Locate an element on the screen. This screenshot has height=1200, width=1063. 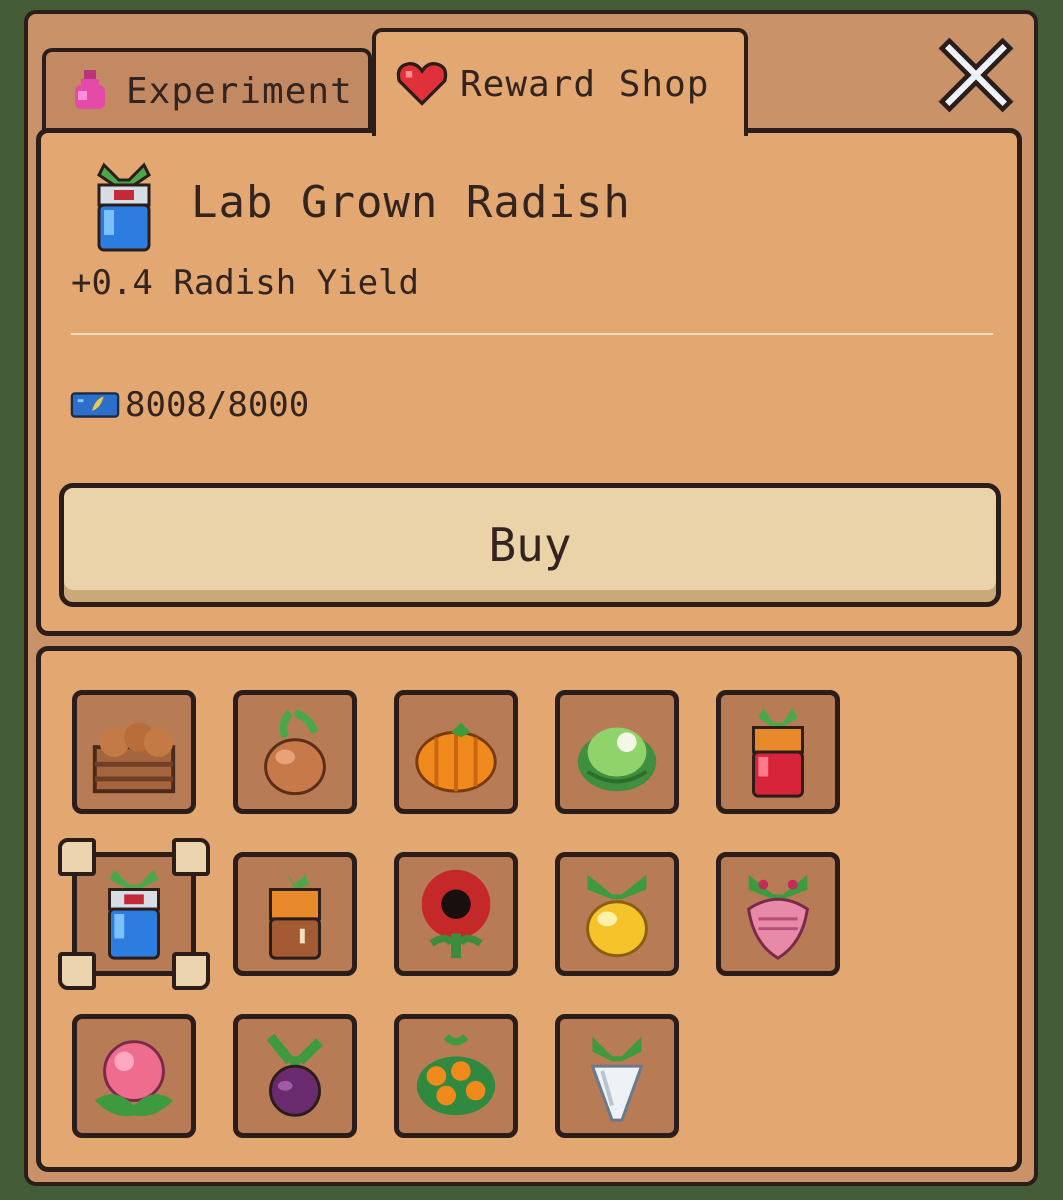
tab-experiment-label: Experiment is located at coordinates (239, 91).